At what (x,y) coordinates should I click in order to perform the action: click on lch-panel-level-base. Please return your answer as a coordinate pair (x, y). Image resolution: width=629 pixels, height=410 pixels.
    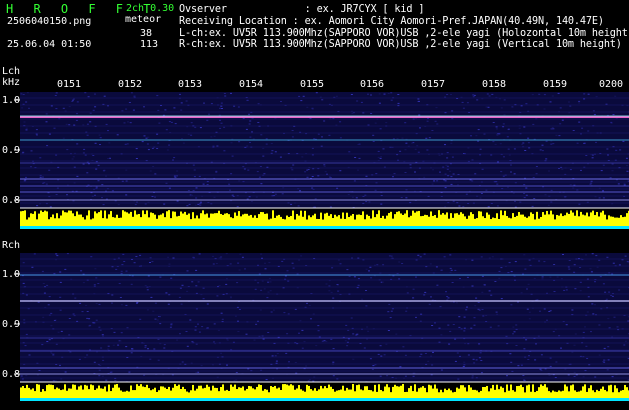
    Looking at the image, I should click on (324, 227).